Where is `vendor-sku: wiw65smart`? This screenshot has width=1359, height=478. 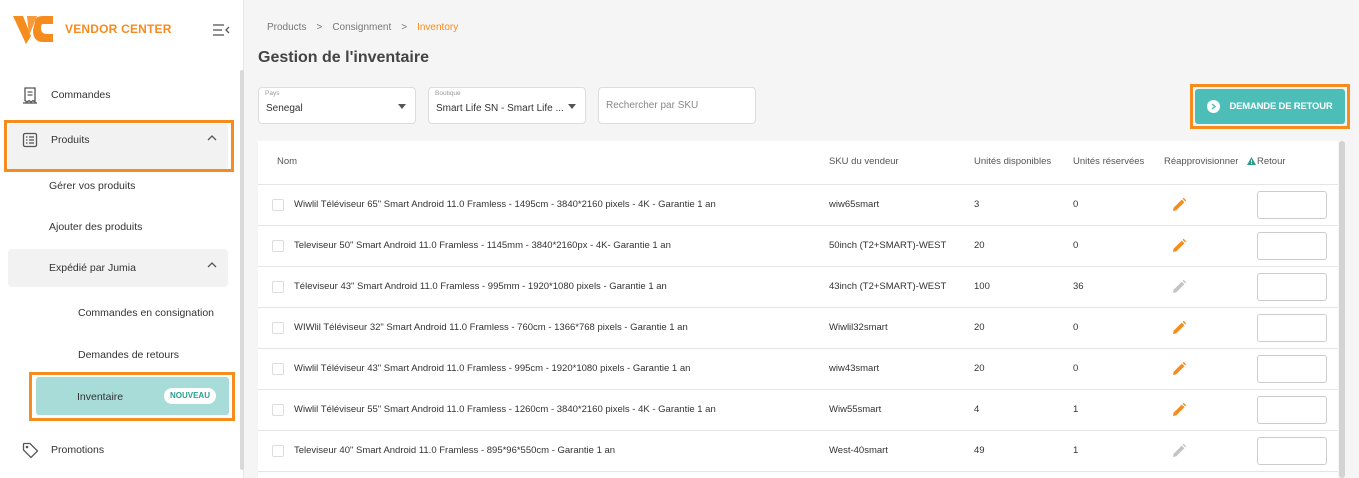 vendor-sku: wiw65smart is located at coordinates (854, 204).